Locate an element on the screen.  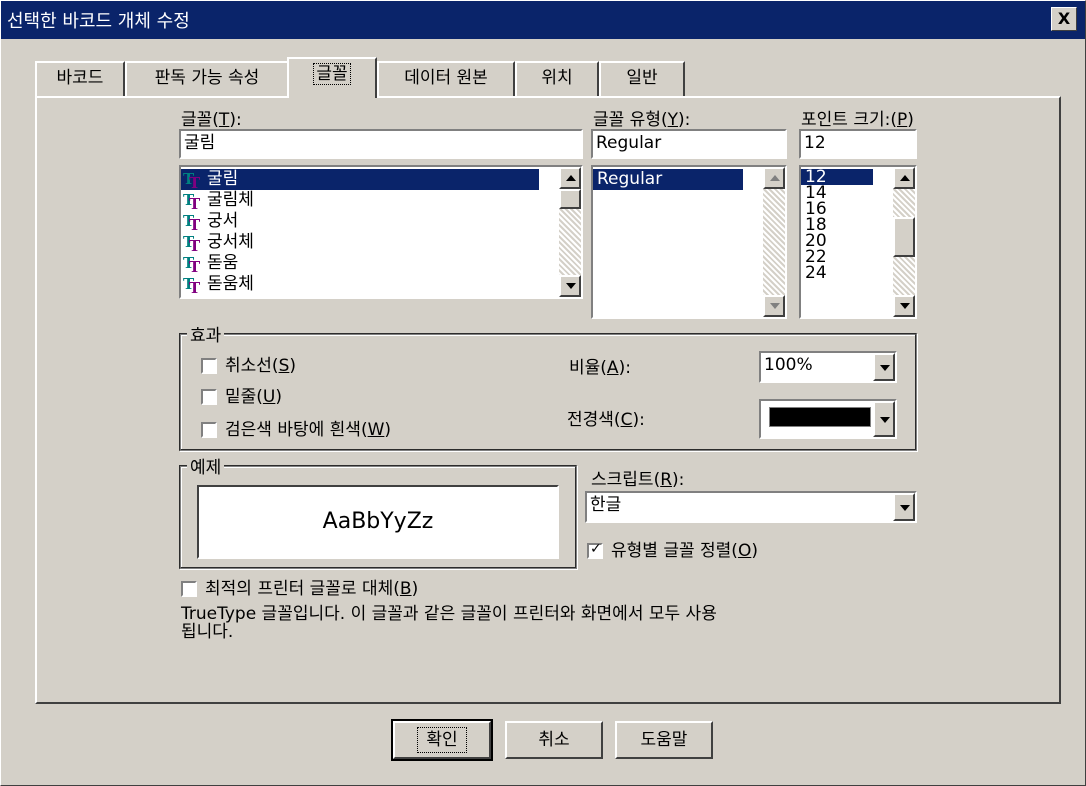
close-icon: X is located at coordinates (1064, 18).